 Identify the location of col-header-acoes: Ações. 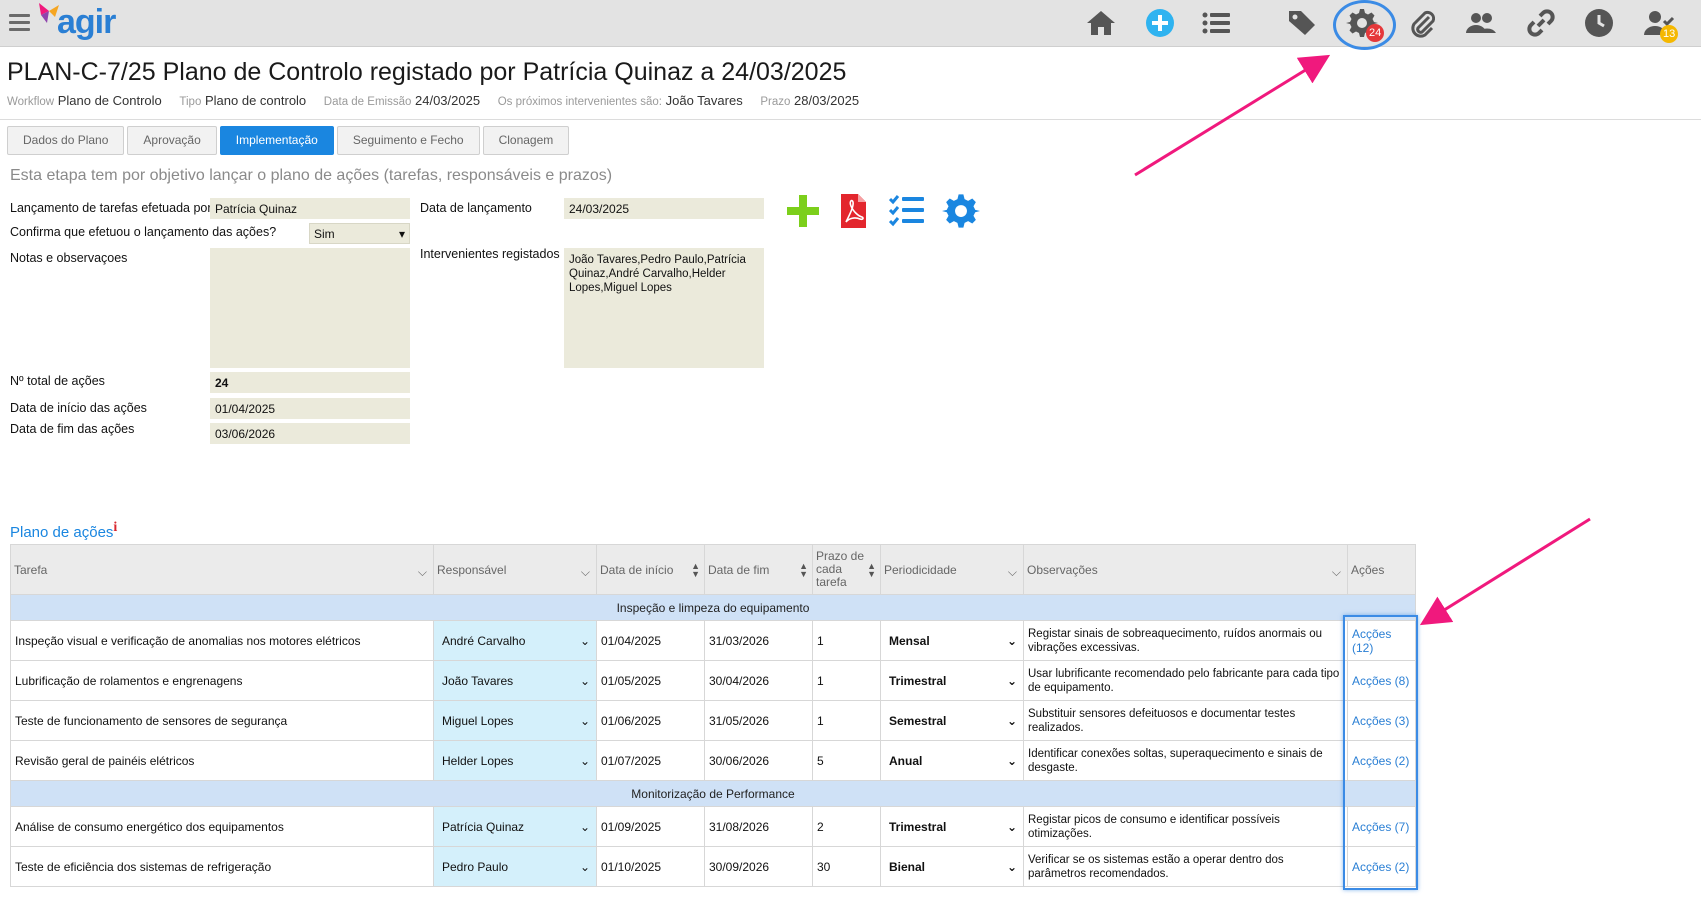
(1381, 569).